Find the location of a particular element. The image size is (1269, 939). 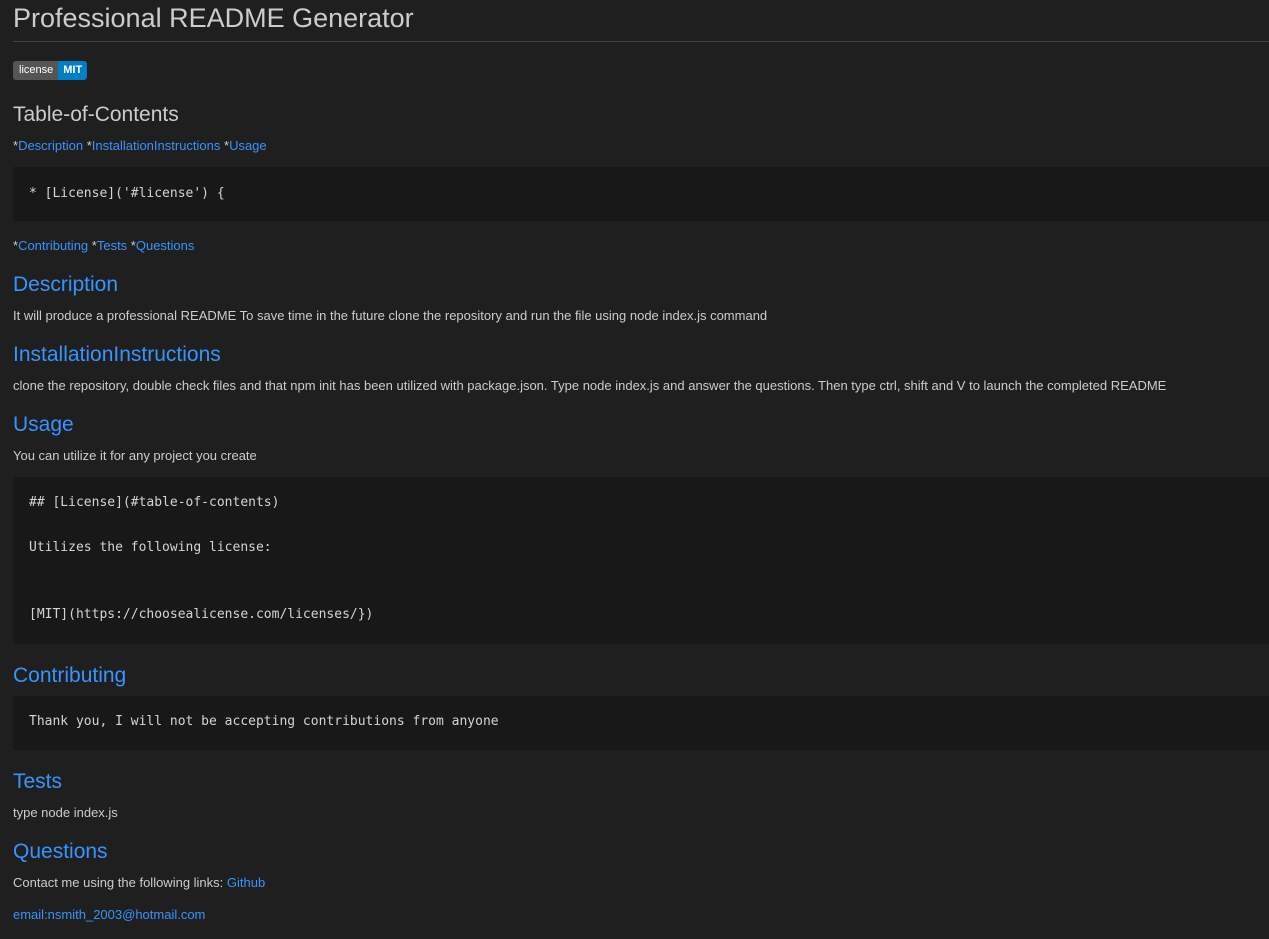

toc-link-usage: Usage is located at coordinates (248, 145).